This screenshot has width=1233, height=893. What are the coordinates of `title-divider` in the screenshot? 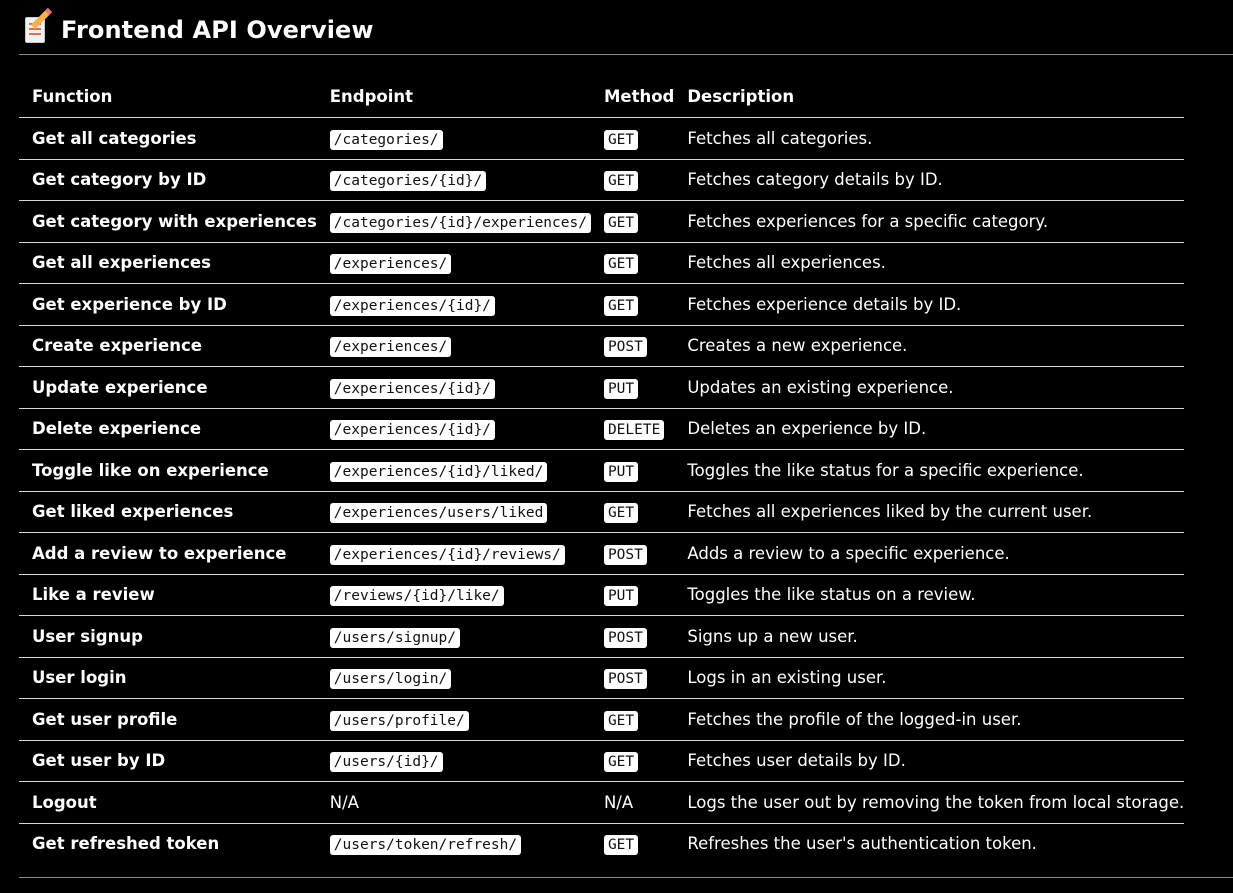 It's located at (626, 54).